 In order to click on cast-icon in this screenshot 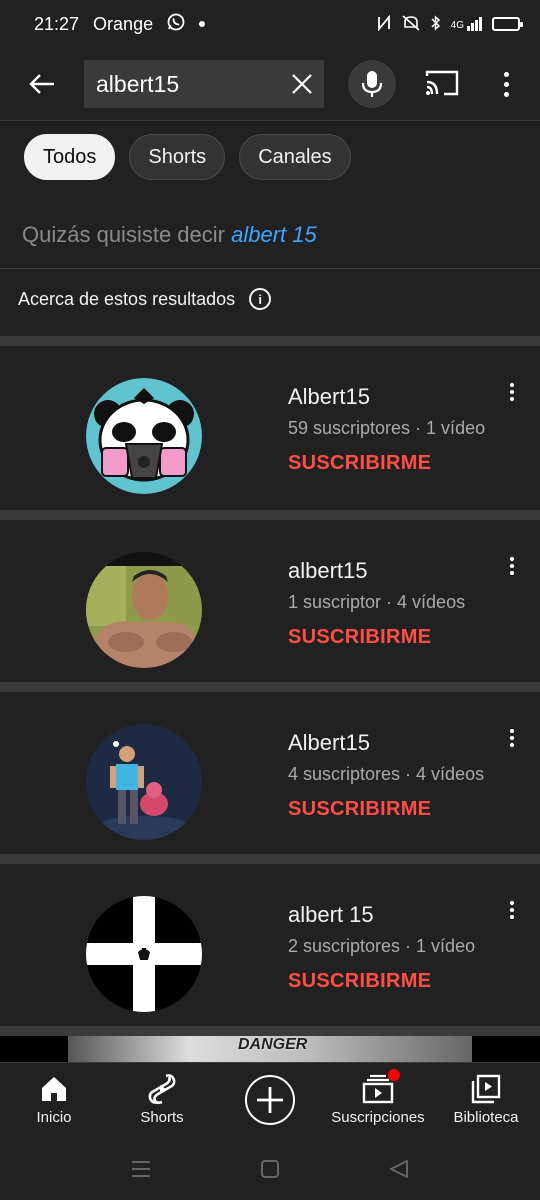, I will do `click(442, 83)`.